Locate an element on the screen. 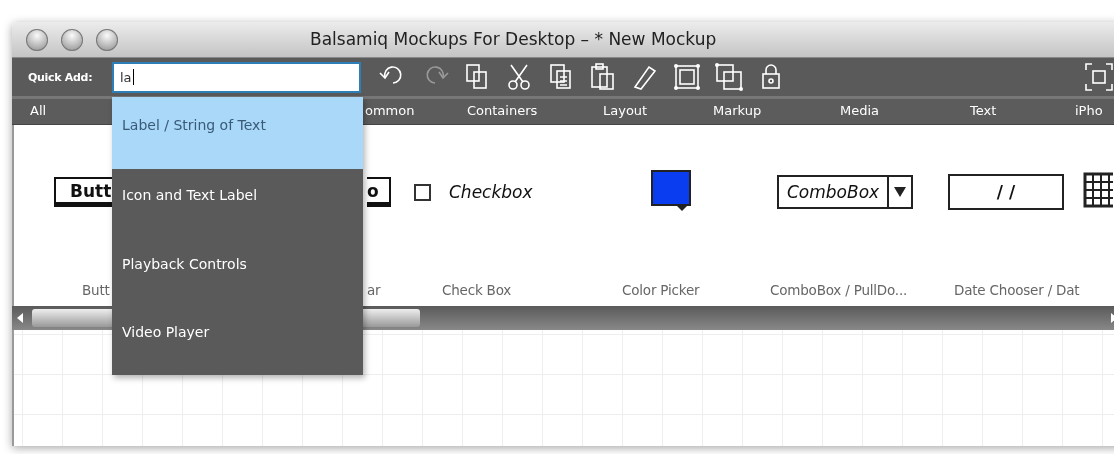 This screenshot has width=1114, height=454. caret-icon is located at coordinates (900, 192).